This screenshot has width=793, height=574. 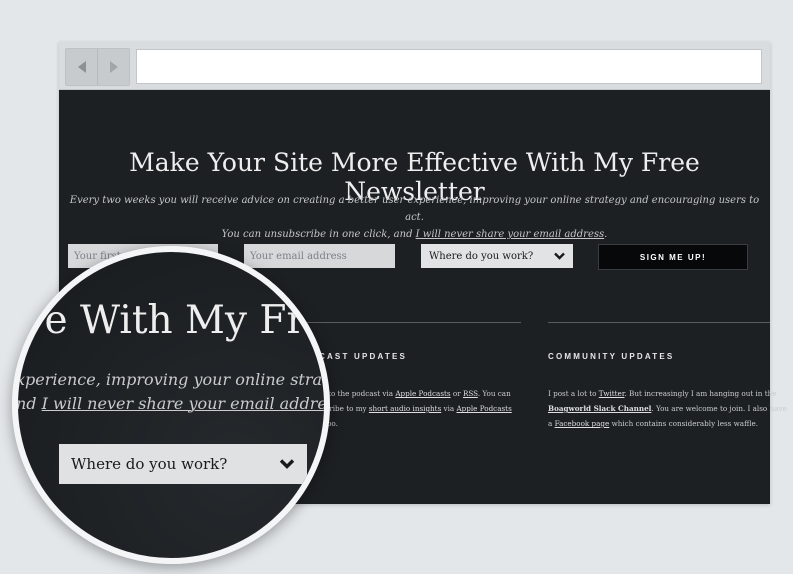 I want to click on apple-podcasts-link-2: Apple Podcasts, so click(x=483, y=408).